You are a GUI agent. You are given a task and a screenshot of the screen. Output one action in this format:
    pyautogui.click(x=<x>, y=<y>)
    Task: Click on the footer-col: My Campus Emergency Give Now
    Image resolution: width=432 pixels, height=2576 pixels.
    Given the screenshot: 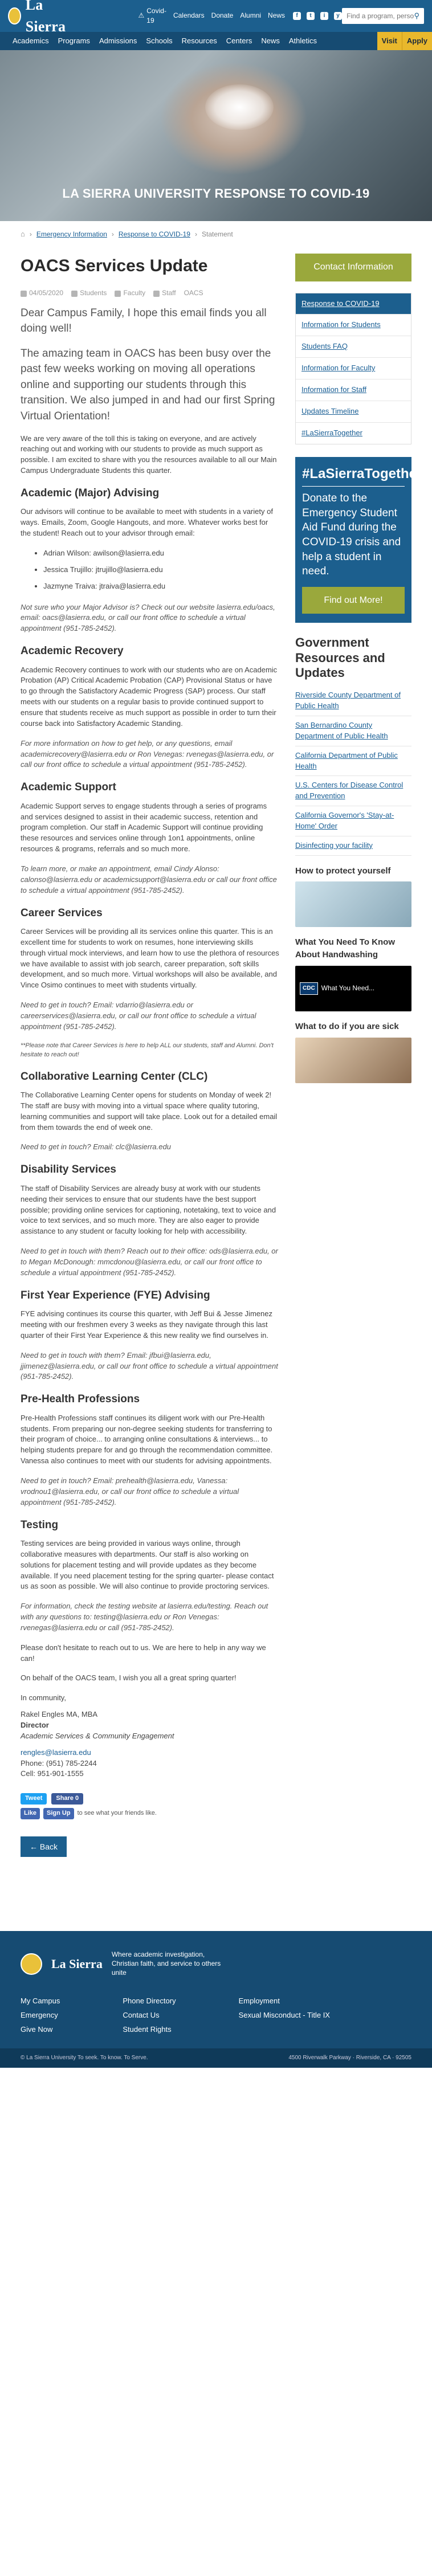 What is the action you would take?
    pyautogui.click(x=40, y=2016)
    